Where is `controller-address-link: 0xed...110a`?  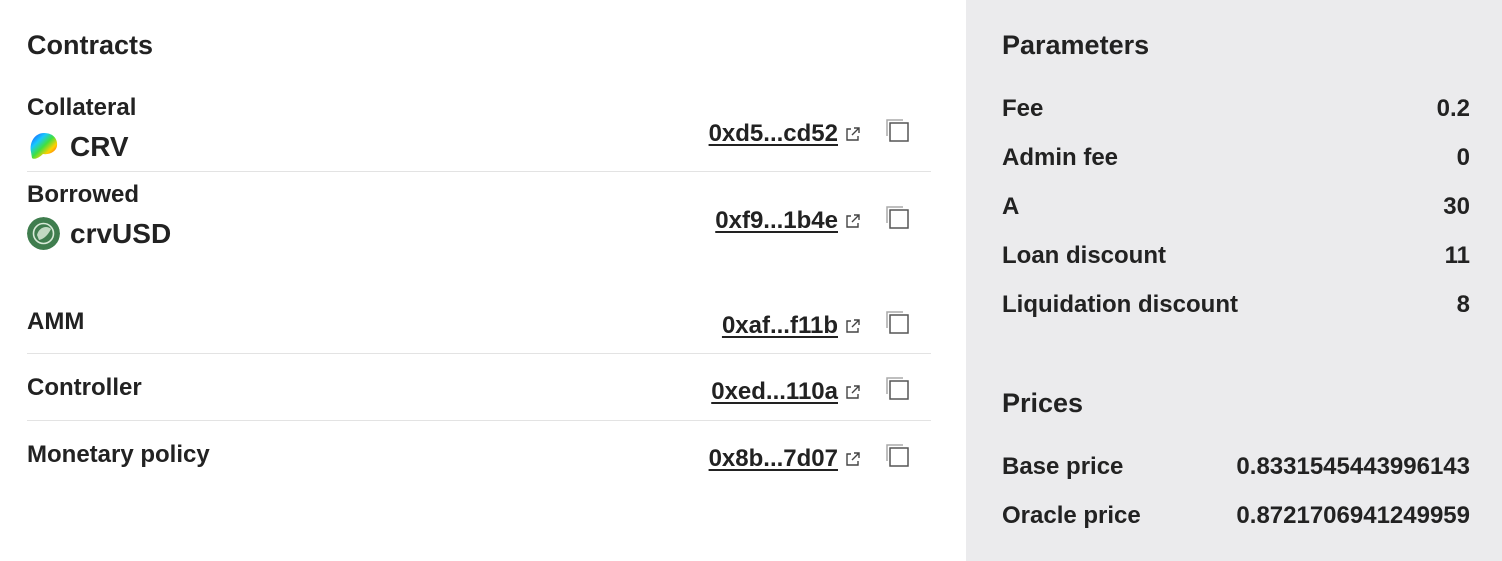
controller-address-link: 0xed...110a is located at coordinates (786, 392).